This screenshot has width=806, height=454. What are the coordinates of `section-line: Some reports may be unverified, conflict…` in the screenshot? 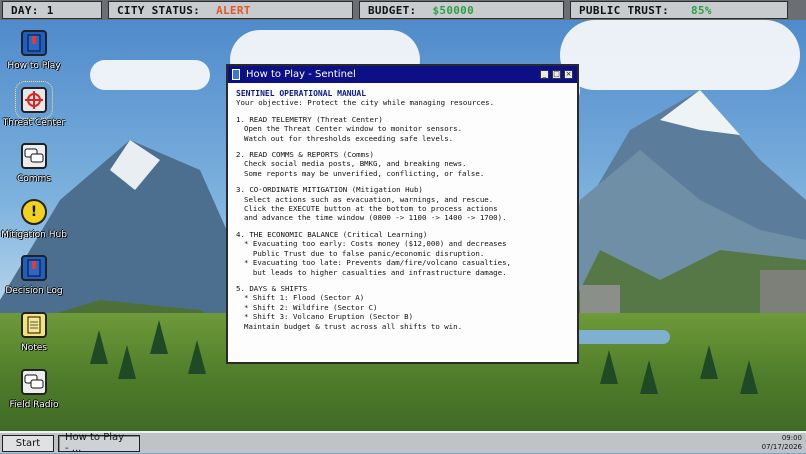 It's located at (364, 173).